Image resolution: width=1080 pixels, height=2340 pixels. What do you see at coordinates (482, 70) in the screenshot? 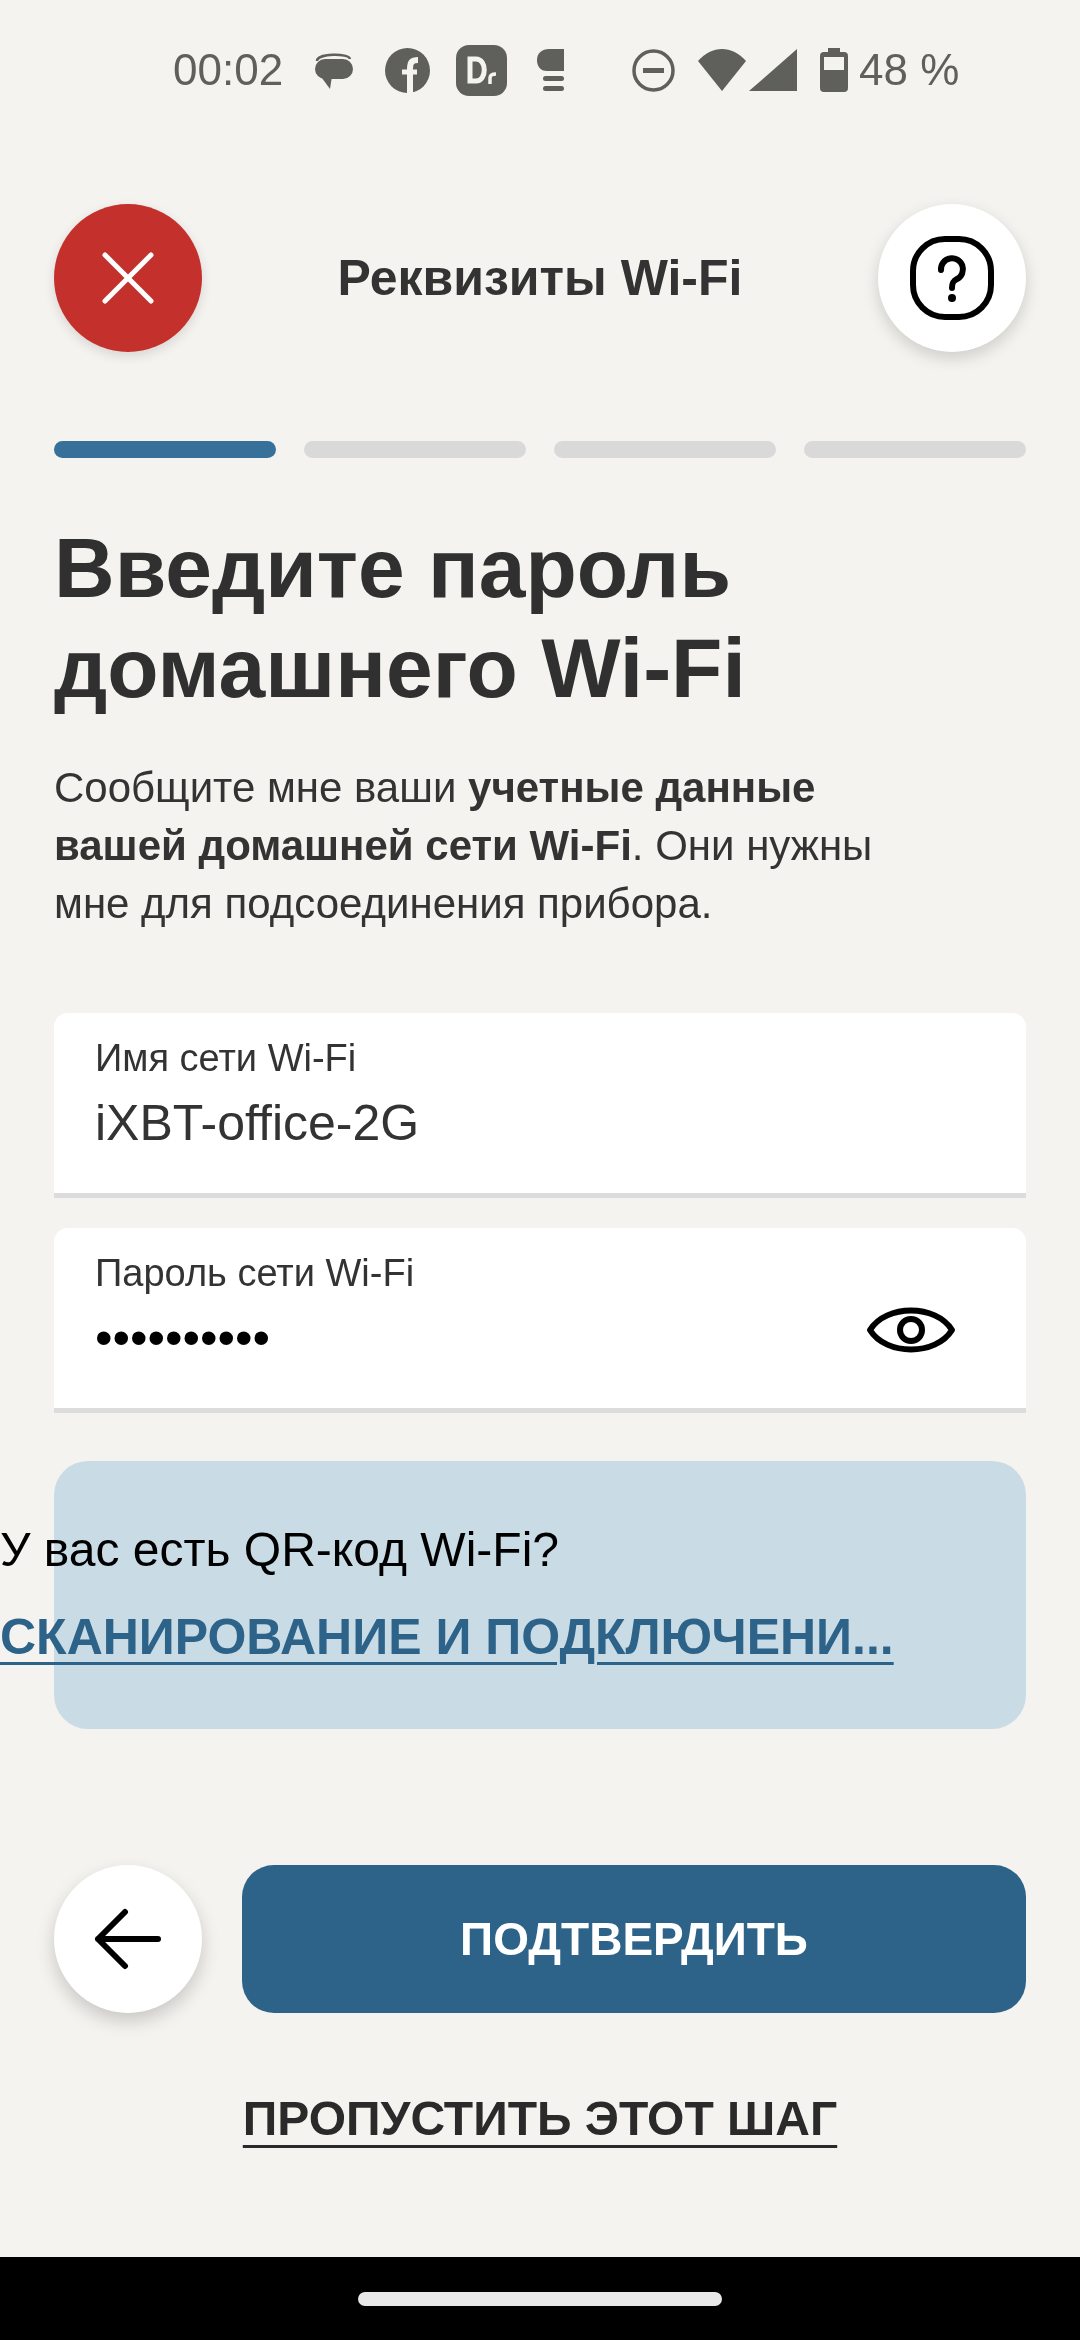
I see `app-badge-icon` at bounding box center [482, 70].